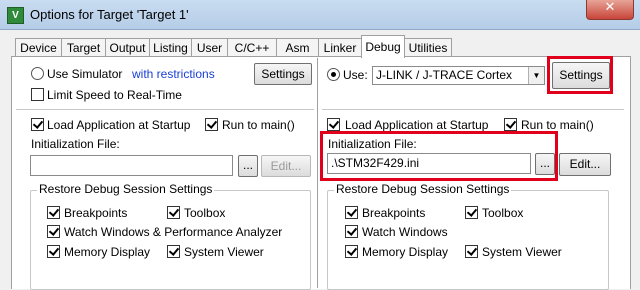  What do you see at coordinates (417, 125) in the screenshot?
I see `load-app-label-right: Load Application at Startup` at bounding box center [417, 125].